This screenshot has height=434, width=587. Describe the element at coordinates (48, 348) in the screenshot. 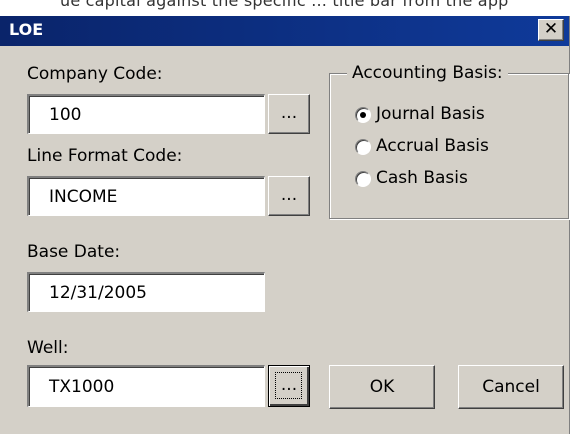

I see `well-label: Well:` at that location.